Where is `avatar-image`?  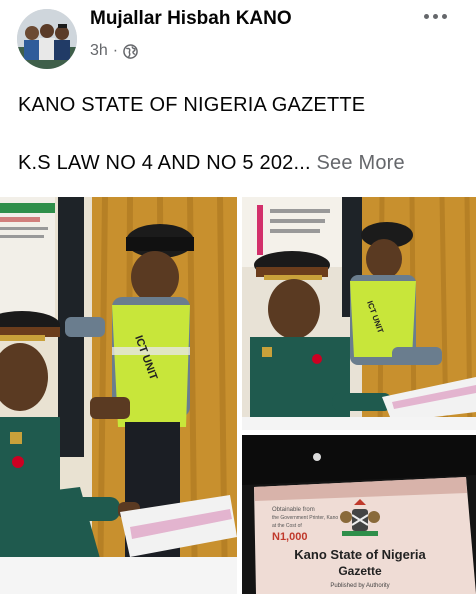
avatar-image is located at coordinates (47, 39).